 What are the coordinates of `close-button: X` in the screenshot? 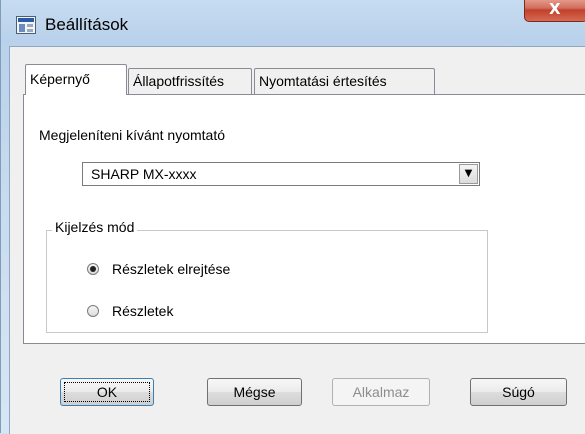 It's located at (554, 11).